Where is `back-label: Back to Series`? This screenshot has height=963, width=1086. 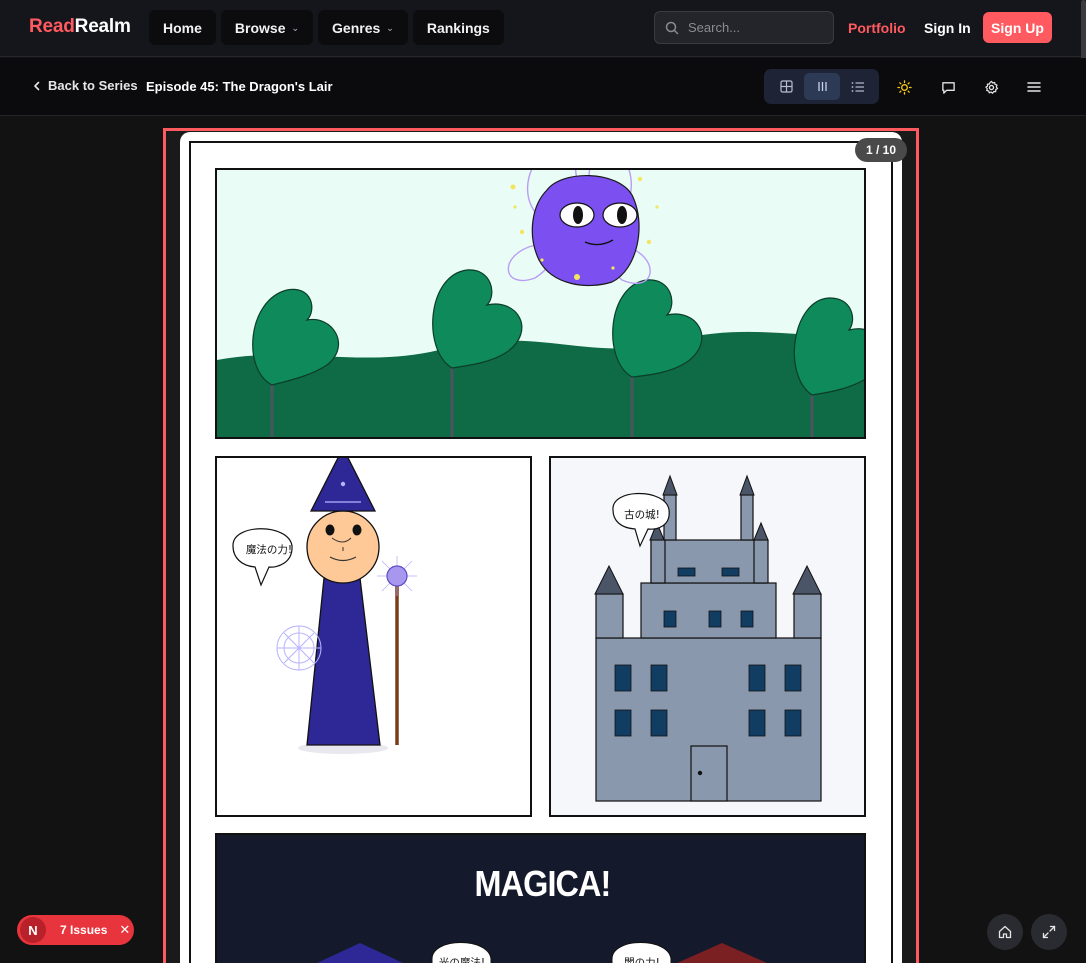
back-label: Back to Series is located at coordinates (93, 85).